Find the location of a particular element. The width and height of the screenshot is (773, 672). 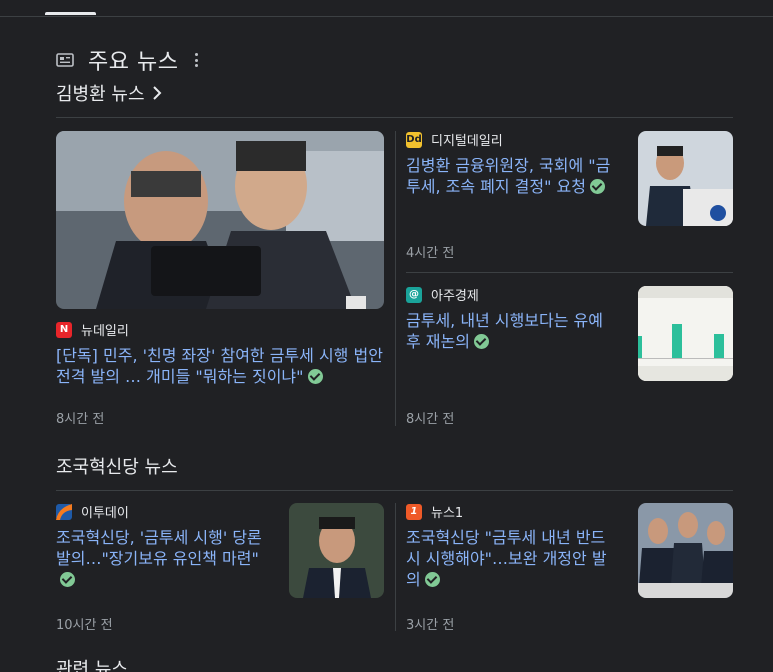

article-time: 10시간 전 is located at coordinates (84, 625).